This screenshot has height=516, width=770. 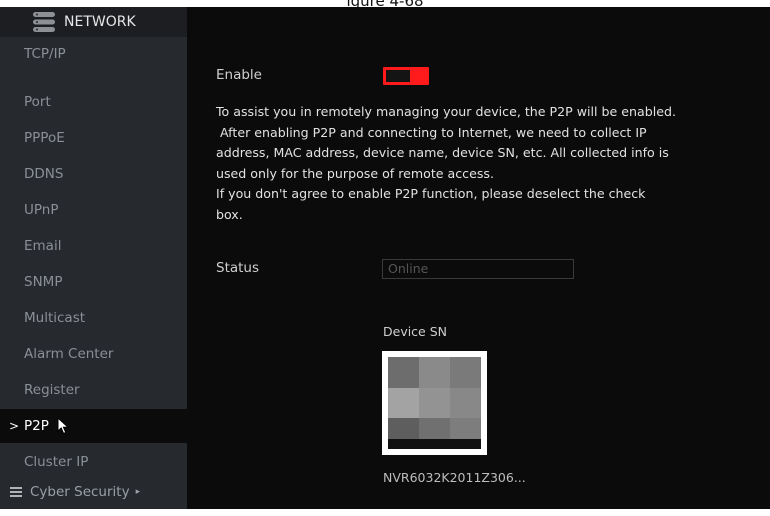 What do you see at coordinates (63, 426) in the screenshot?
I see `mouse-pointer-icon` at bounding box center [63, 426].